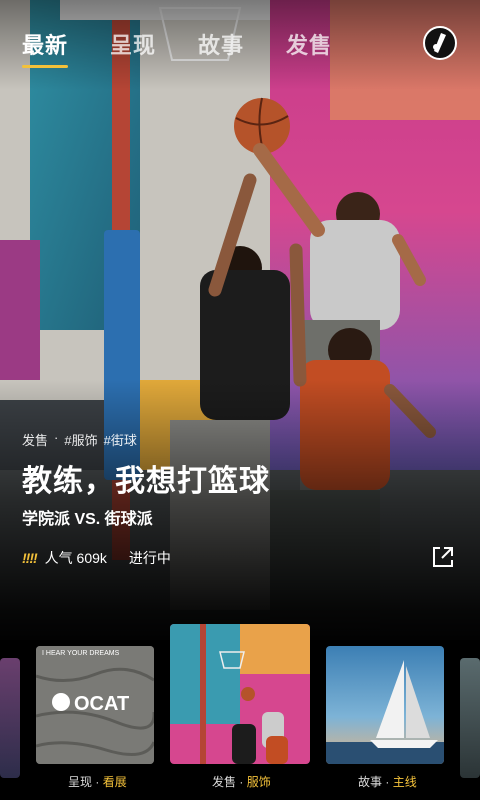 Image resolution: width=480 pixels, height=800 pixels. I want to click on tag-category: 发售, so click(35, 439).